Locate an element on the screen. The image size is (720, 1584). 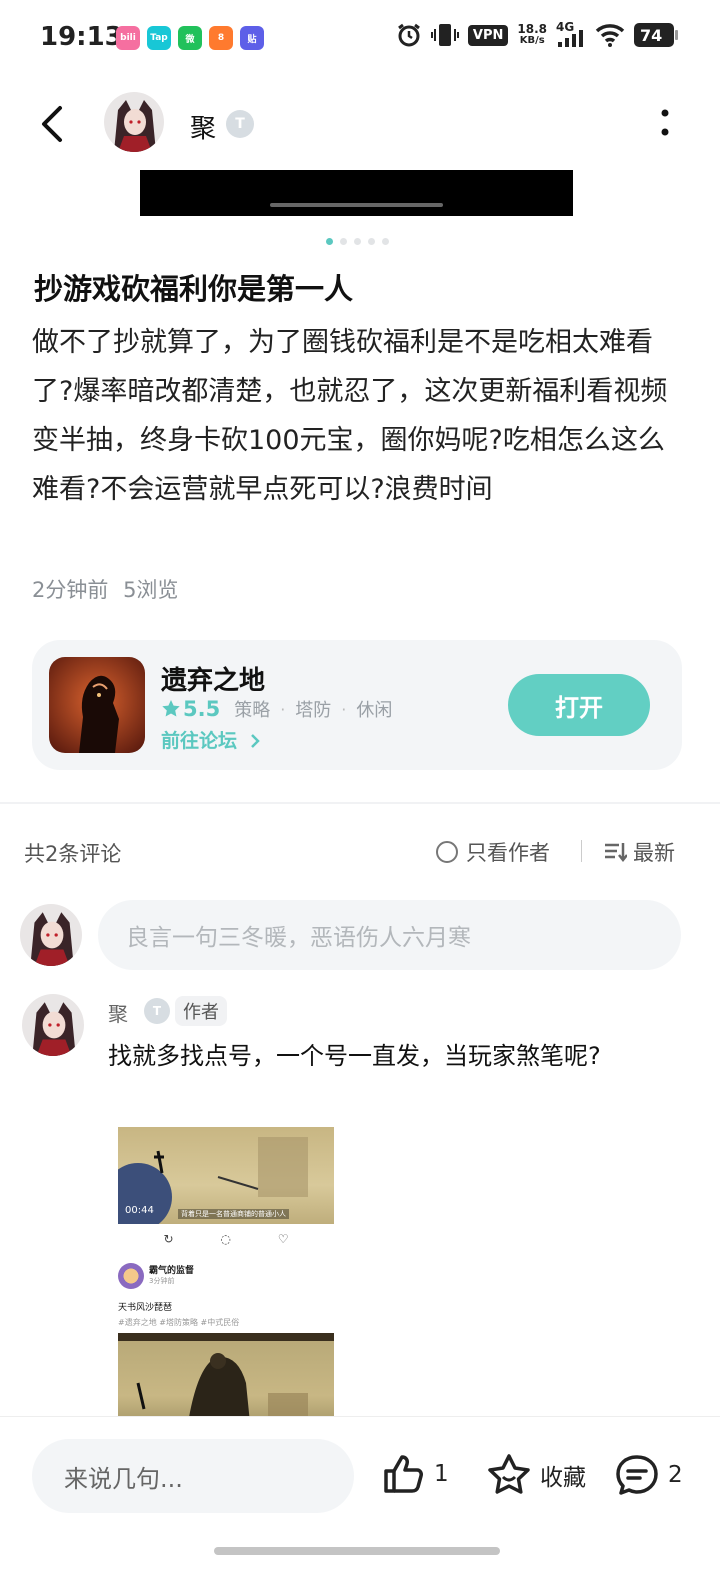
only-author-toggle: 只看作者 is located at coordinates (493, 852).